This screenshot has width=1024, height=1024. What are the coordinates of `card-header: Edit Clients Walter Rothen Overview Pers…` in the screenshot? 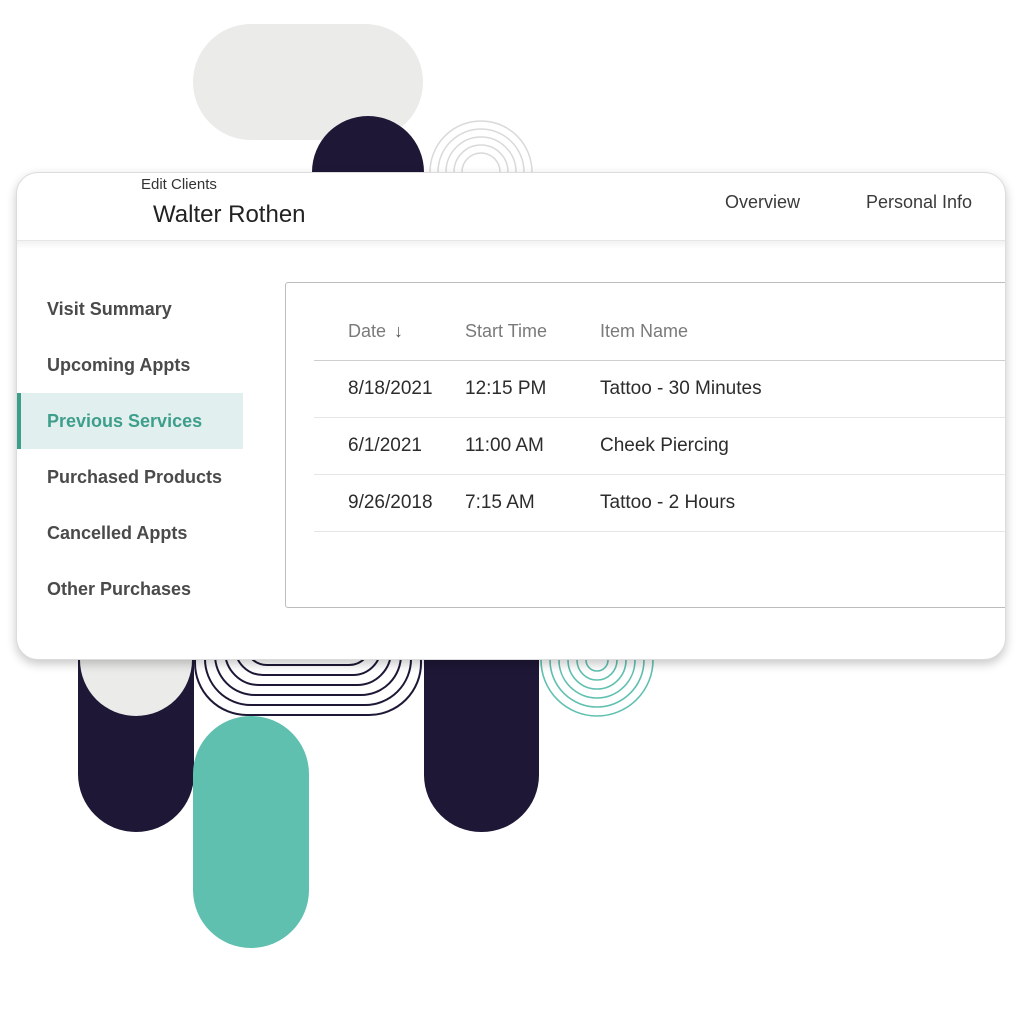 It's located at (511, 207).